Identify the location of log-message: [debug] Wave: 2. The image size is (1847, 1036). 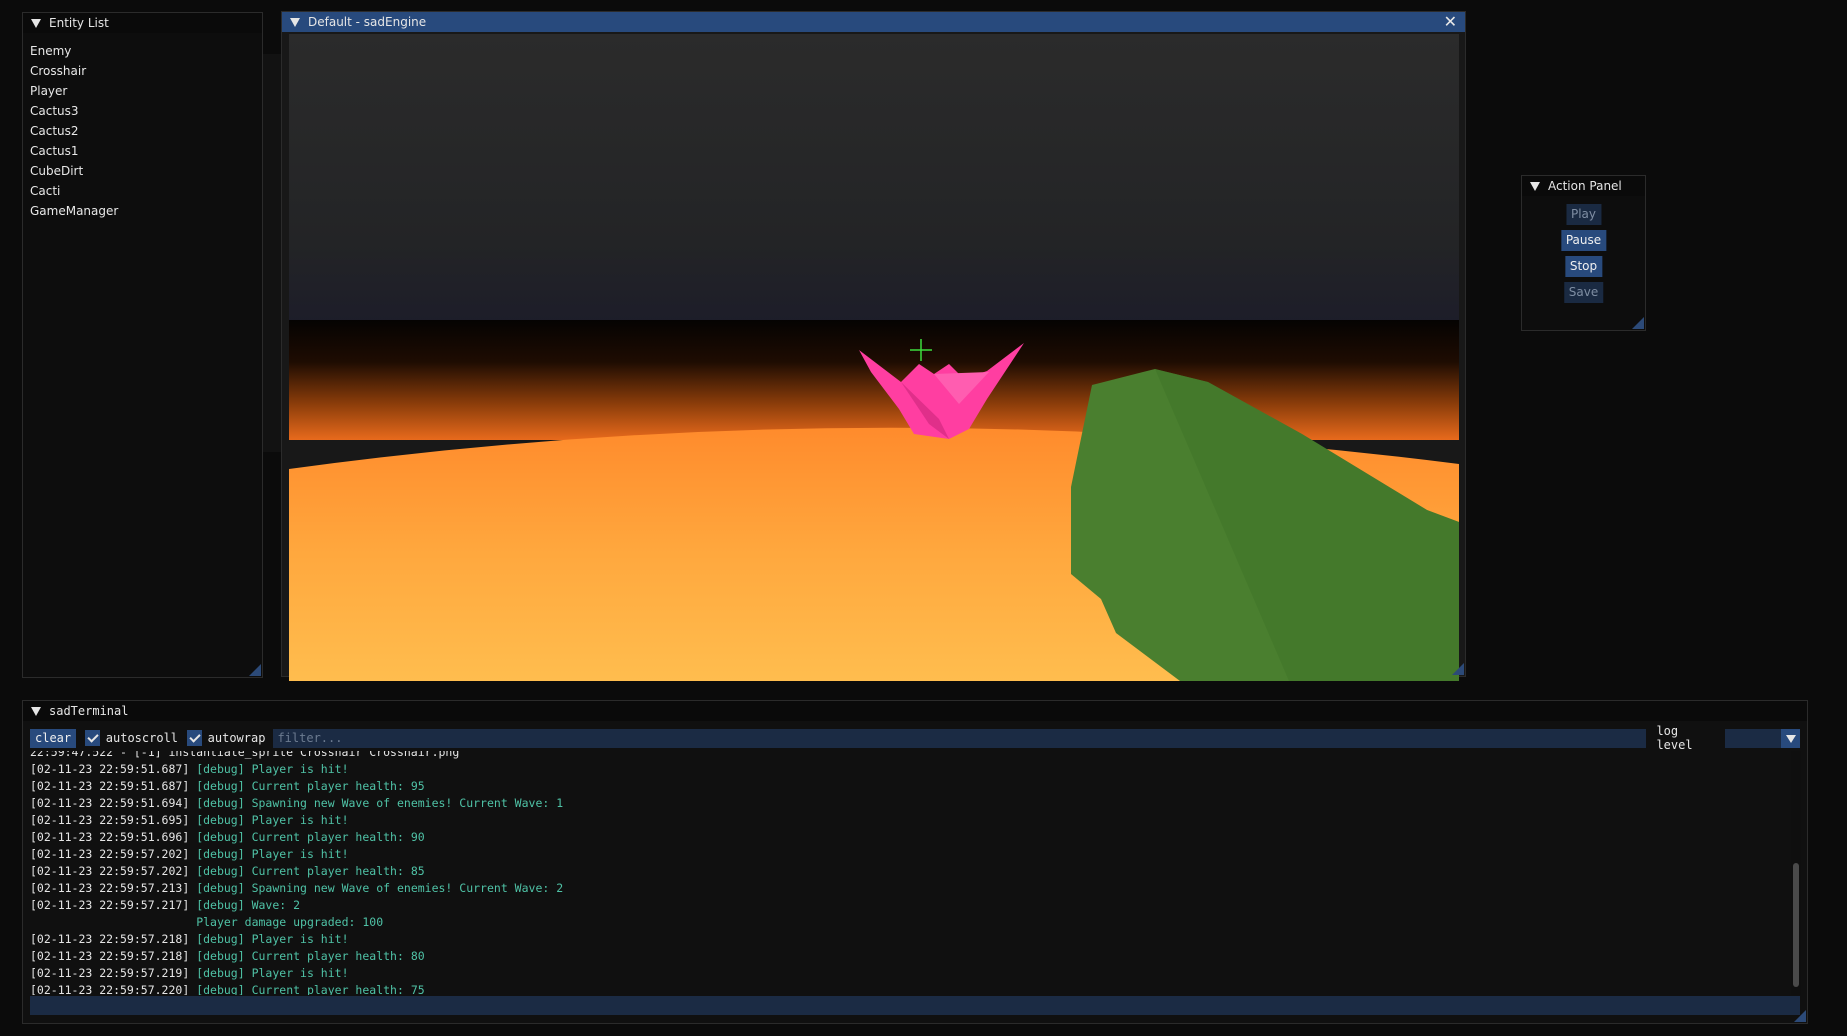
(248, 905).